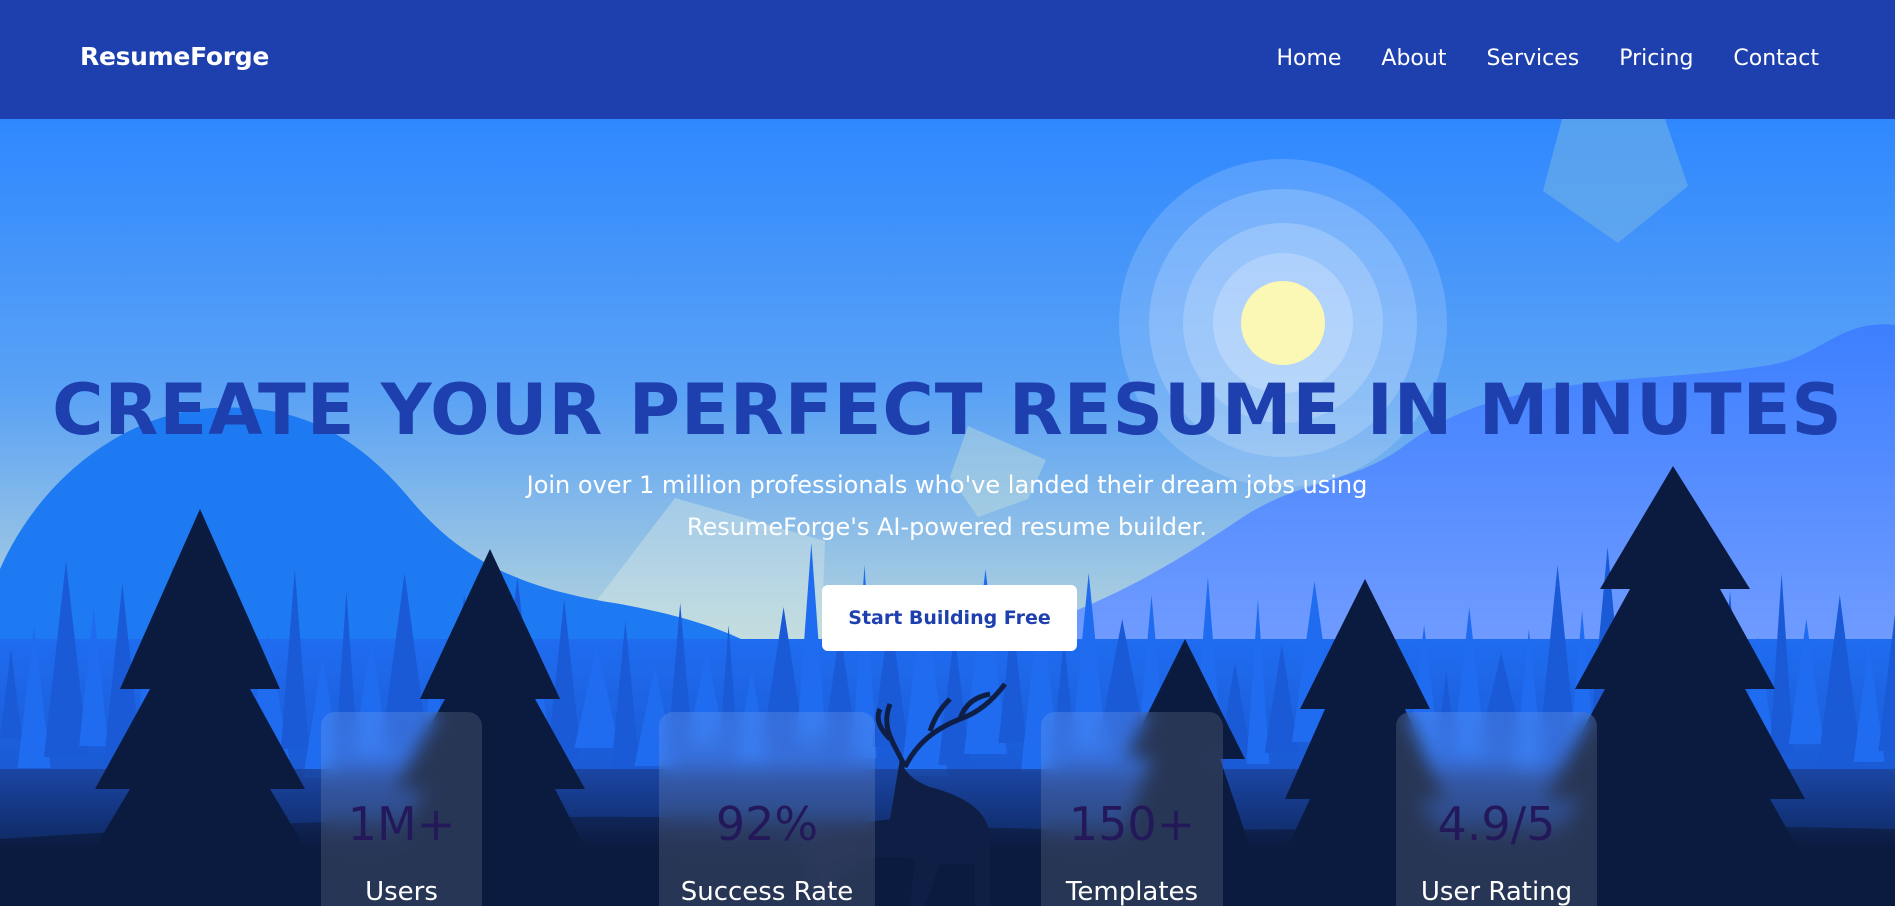  I want to click on nav-link-pricing: Pricing, so click(1656, 58).